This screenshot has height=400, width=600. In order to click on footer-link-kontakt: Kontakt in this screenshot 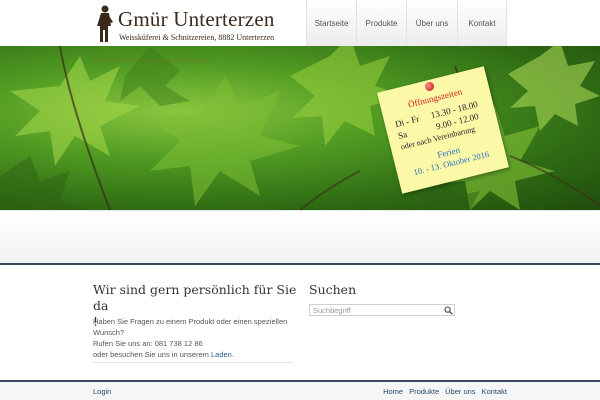, I will do `click(494, 391)`.